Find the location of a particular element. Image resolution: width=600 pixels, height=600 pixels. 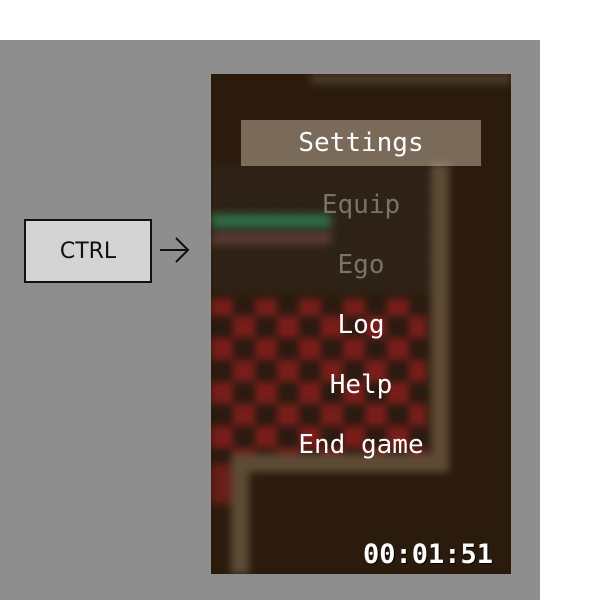

menu-item-label: End game is located at coordinates (361, 445).